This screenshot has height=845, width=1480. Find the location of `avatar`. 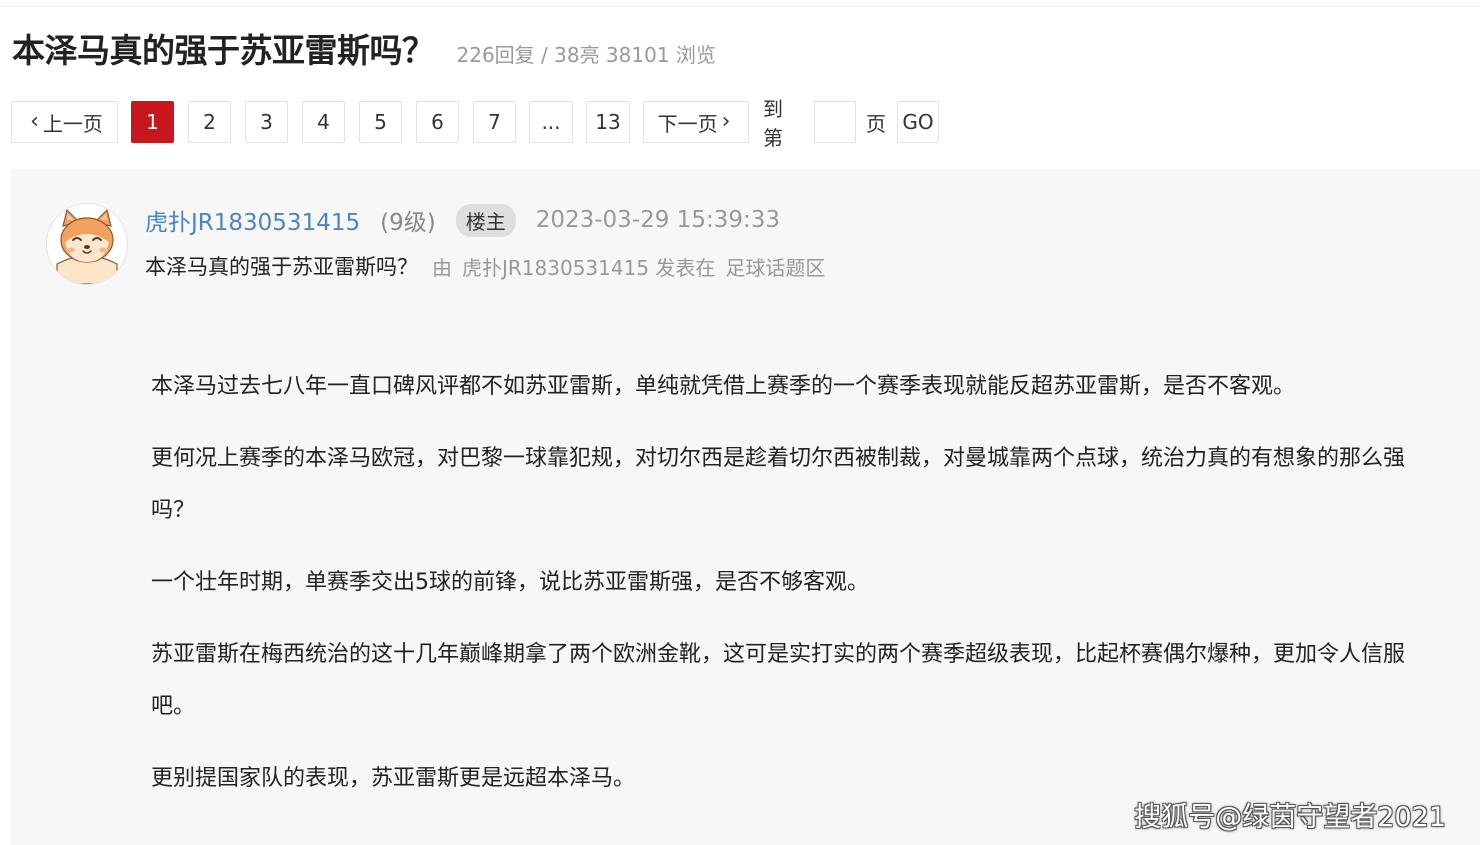

avatar is located at coordinates (87, 244).